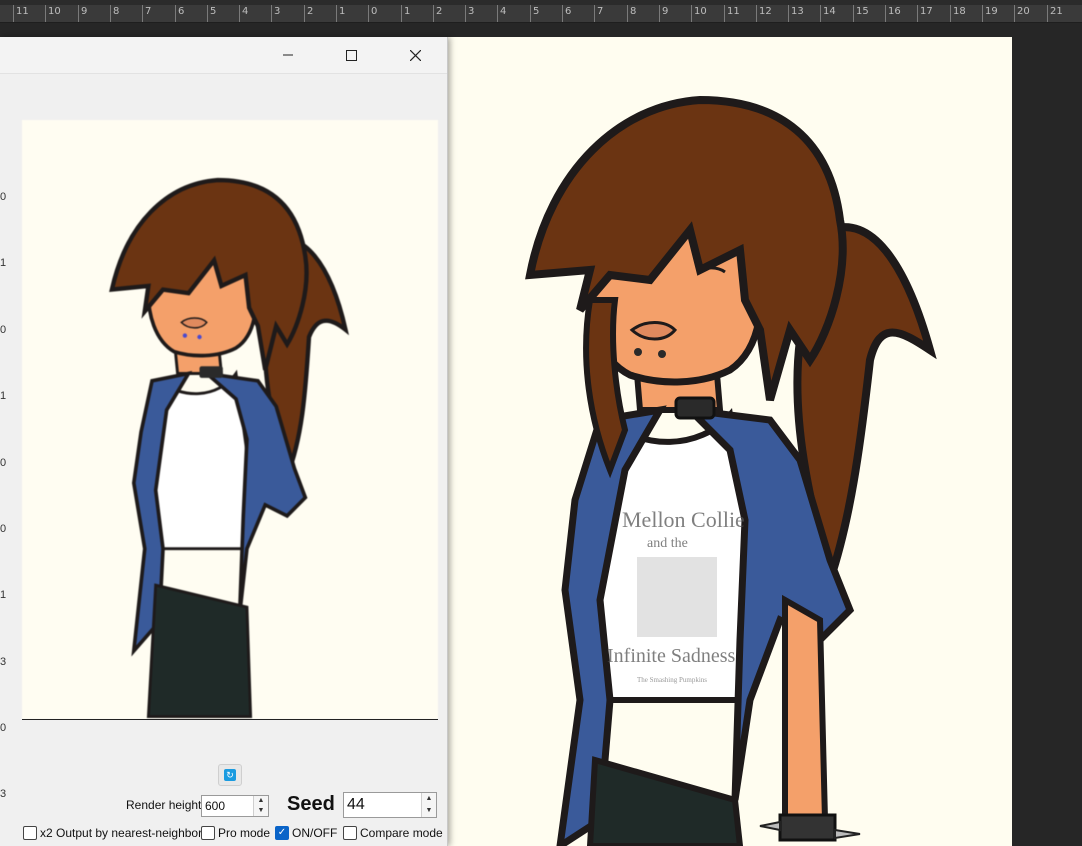 Image resolution: width=1082 pixels, height=846 pixels. Describe the element at coordinates (164, 805) in the screenshot. I see `render-height-label: Render height` at that location.